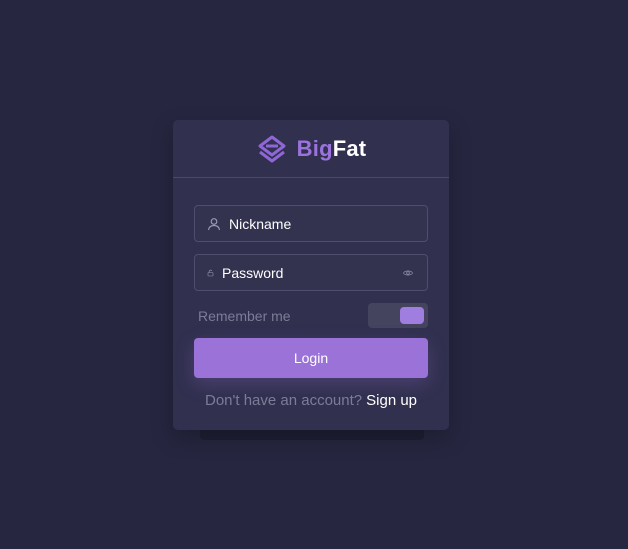 The height and width of the screenshot is (549, 628). Describe the element at coordinates (244, 315) in the screenshot. I see `remember-me-label: Remember me` at that location.